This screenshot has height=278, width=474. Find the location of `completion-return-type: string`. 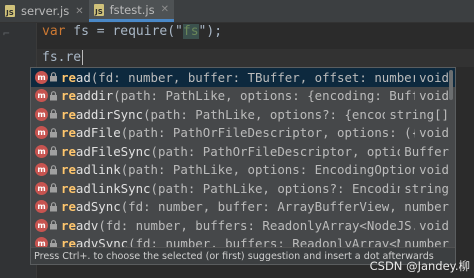

completion-return-type: string is located at coordinates (426, 188).